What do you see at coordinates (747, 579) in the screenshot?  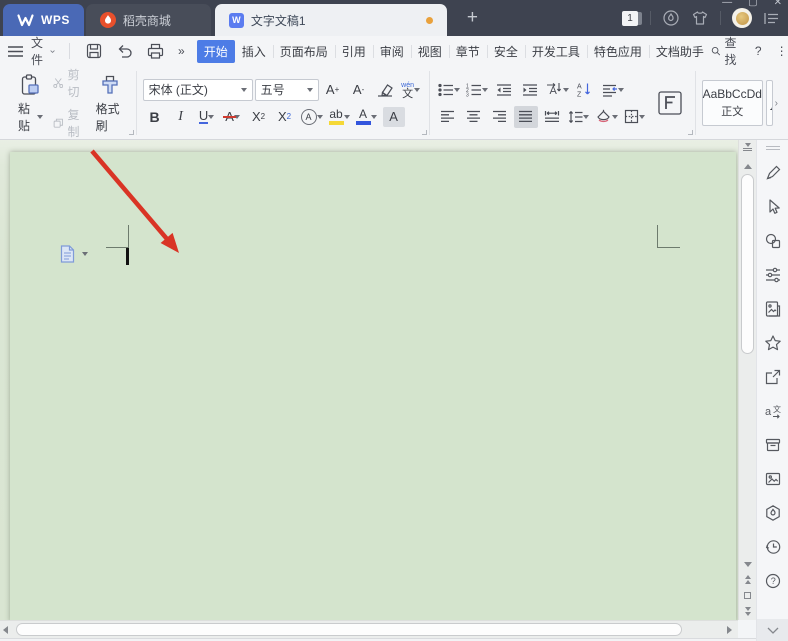 I see `previous-page-button` at bounding box center [747, 579].